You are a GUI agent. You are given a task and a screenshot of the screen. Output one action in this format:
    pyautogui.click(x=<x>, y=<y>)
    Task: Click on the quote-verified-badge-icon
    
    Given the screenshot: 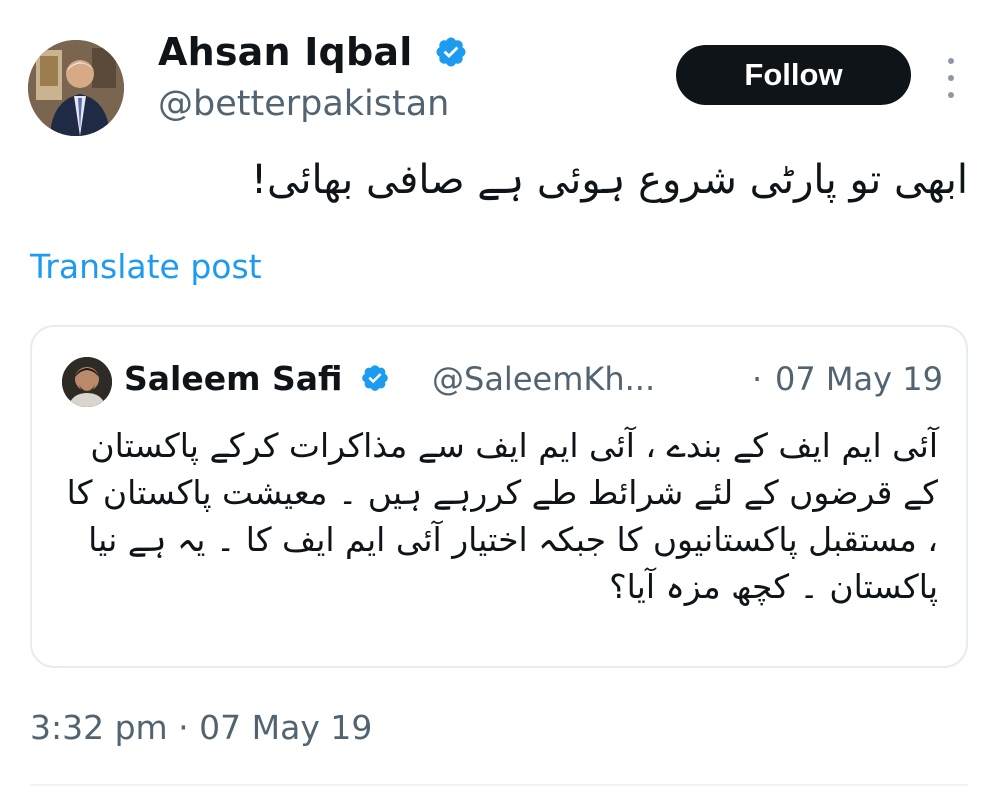 What is the action you would take?
    pyautogui.click(x=375, y=378)
    